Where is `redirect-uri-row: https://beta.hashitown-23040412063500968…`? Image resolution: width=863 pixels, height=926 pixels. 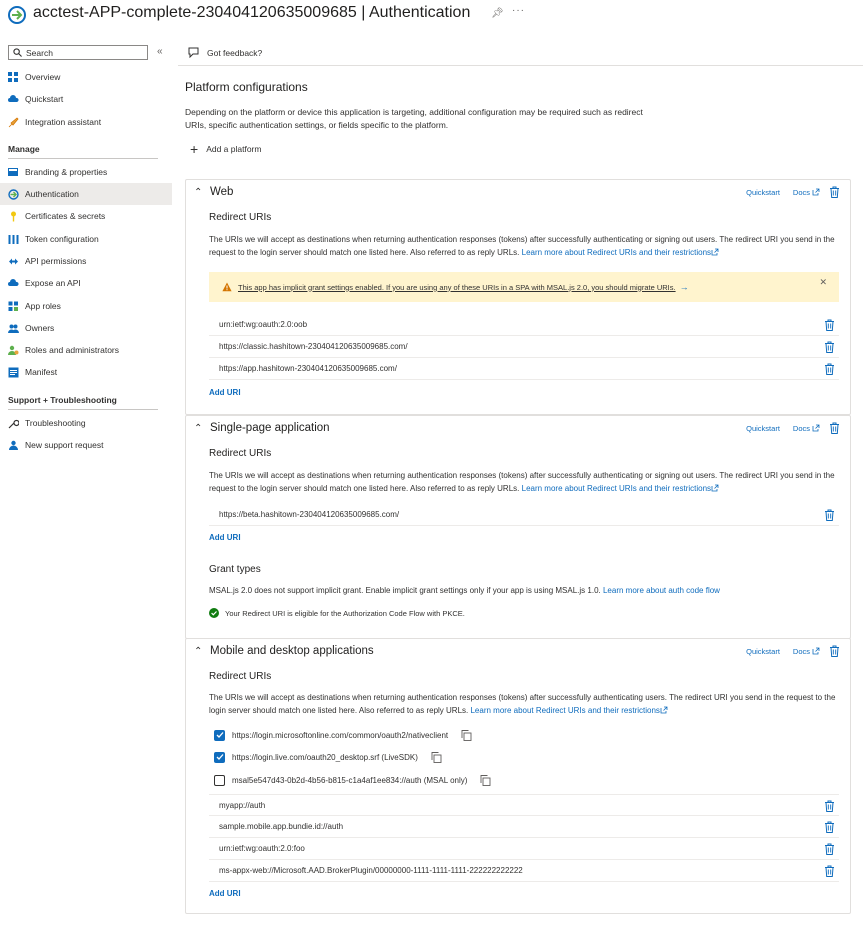 redirect-uri-row: https://beta.hashitown-23040412063500968… is located at coordinates (524, 515).